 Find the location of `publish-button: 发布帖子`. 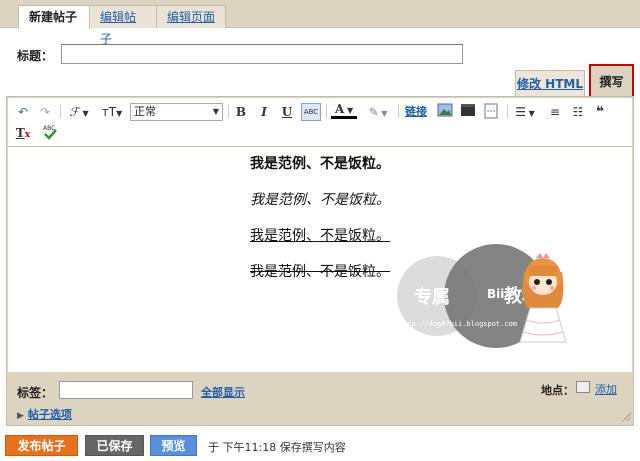

publish-button: 发布帖子 is located at coordinates (41, 445).